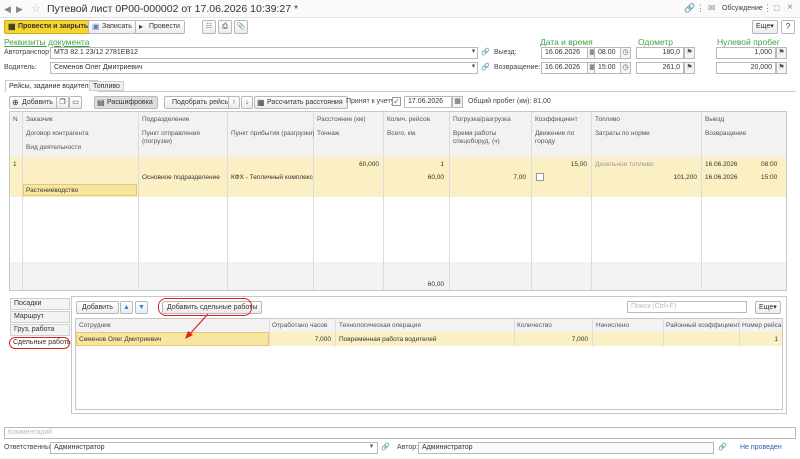  What do you see at coordinates (272, 134) in the screenshot?
I see `col-arrive-point: Пункт прибытия (разгрузки)` at bounding box center [272, 134].